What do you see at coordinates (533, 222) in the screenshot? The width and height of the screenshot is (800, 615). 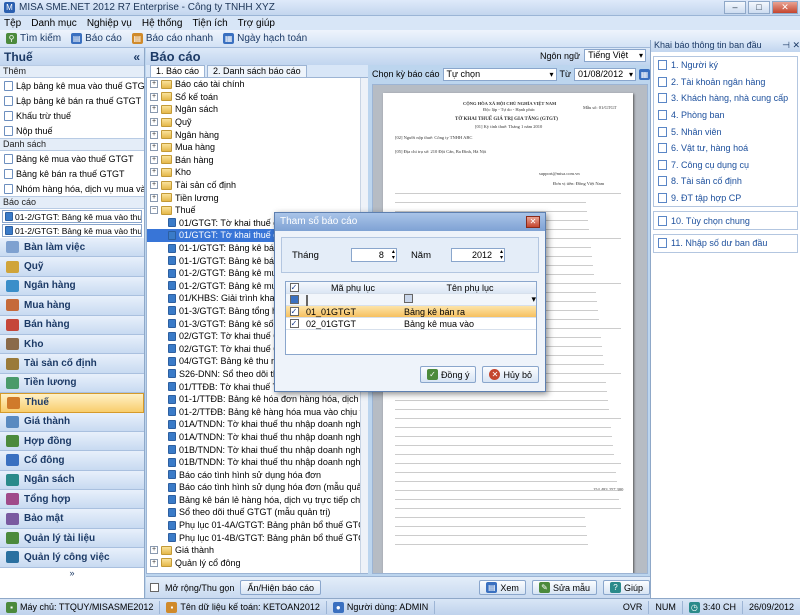 I see `dialog-close-icon: ✕` at bounding box center [533, 222].